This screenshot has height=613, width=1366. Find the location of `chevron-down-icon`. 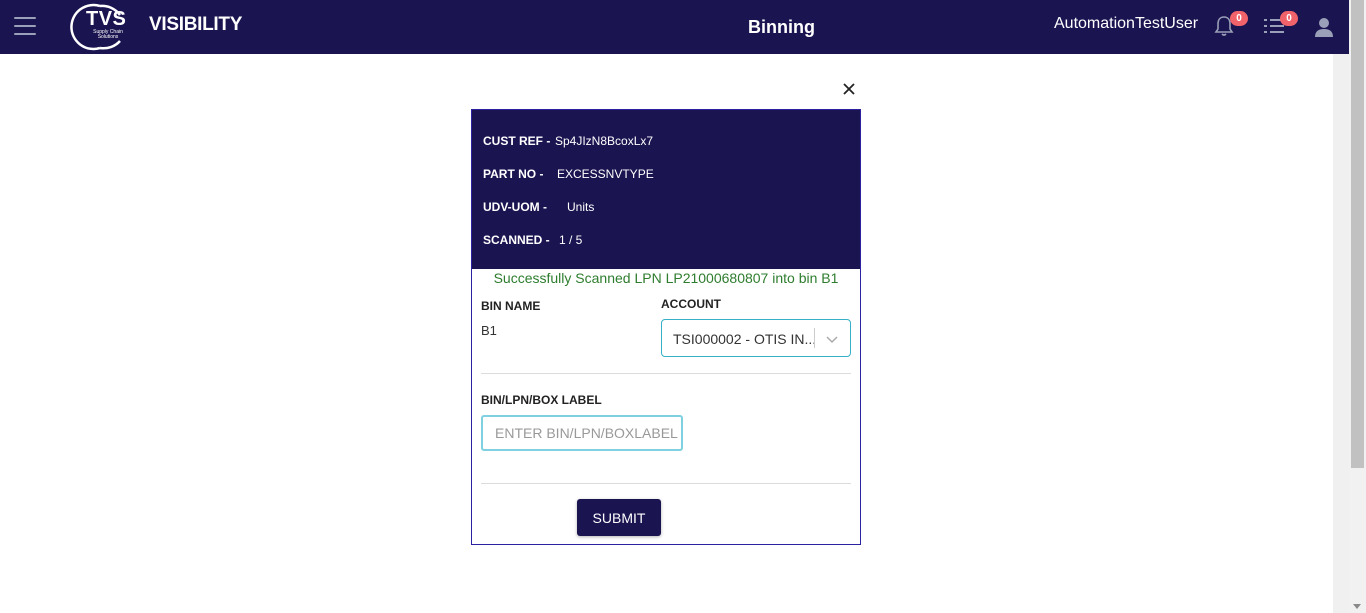

chevron-down-icon is located at coordinates (832, 339).